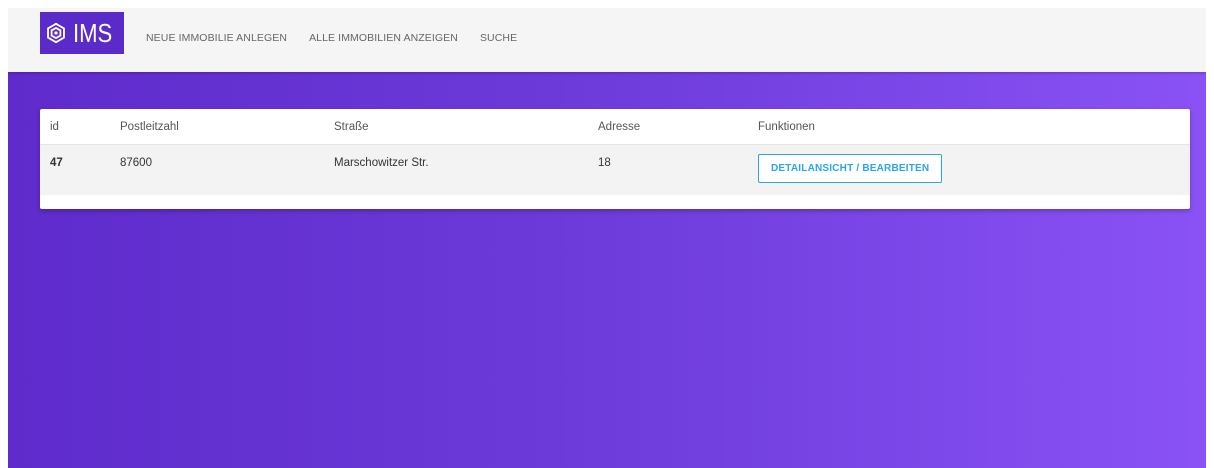 This screenshot has width=1214, height=468. What do you see at coordinates (216, 38) in the screenshot?
I see `nav-link-new-property: NEUE IMMOBILIE ANLEGEN` at bounding box center [216, 38].